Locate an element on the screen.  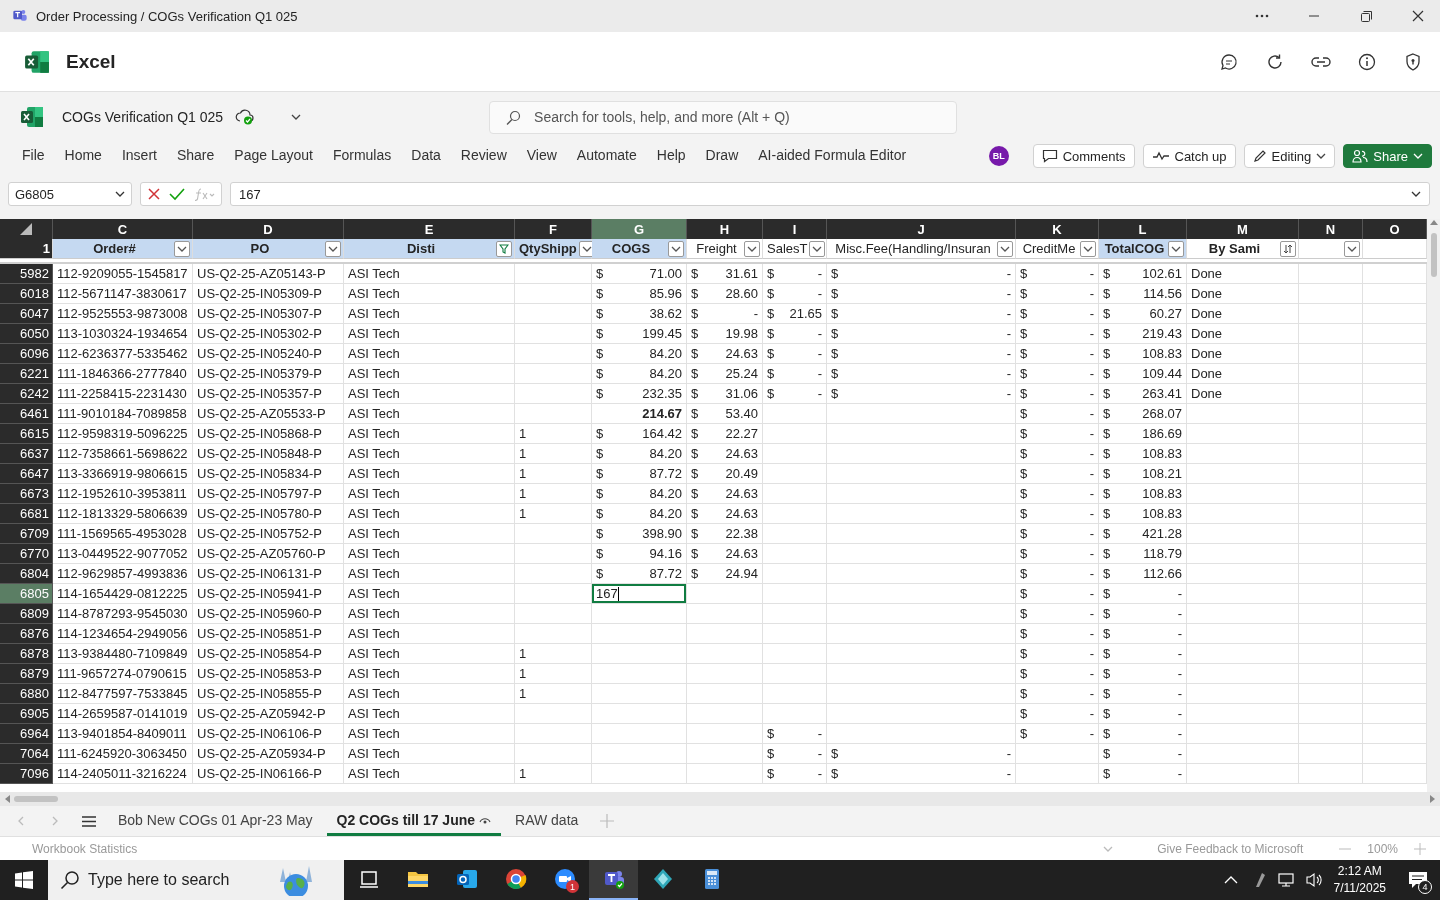
table-cell: $ 38.62 is located at coordinates (639, 314).